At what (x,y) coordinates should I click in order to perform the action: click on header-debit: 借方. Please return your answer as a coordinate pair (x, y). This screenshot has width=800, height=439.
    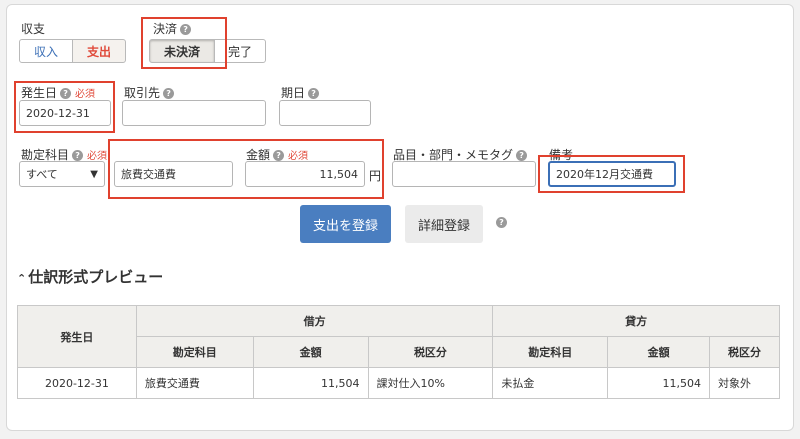
    Looking at the image, I should click on (314, 321).